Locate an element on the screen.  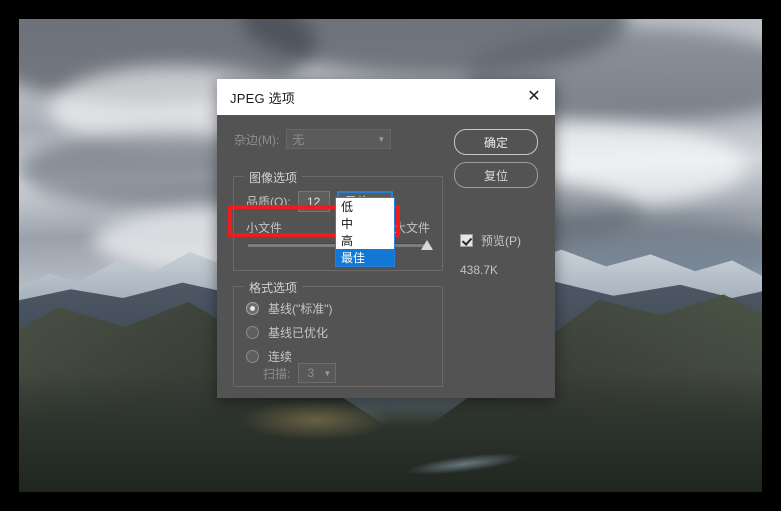
dropdown-option-medium: 中 is located at coordinates (365, 223).